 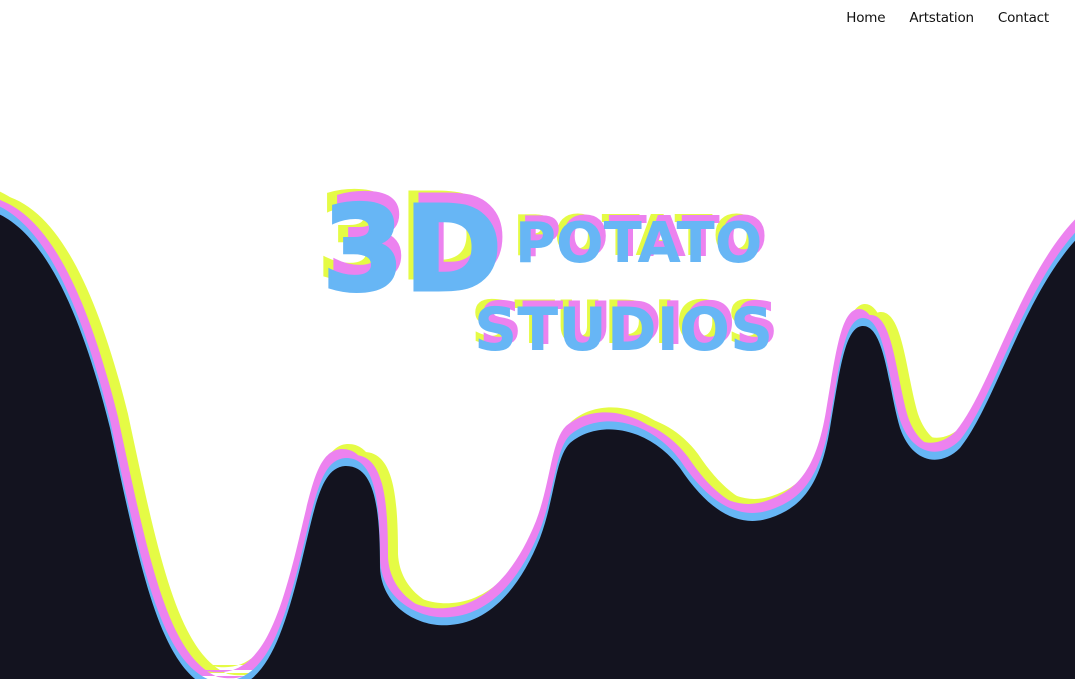 I want to click on logo-potato: POTATO POTATO POTATO, so click(x=640, y=240).